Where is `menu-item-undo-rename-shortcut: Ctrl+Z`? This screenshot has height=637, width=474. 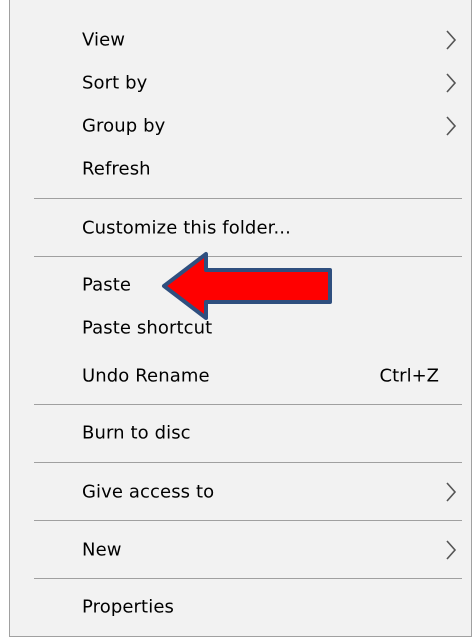
menu-item-undo-rename-shortcut: Ctrl+Z is located at coordinates (409, 376).